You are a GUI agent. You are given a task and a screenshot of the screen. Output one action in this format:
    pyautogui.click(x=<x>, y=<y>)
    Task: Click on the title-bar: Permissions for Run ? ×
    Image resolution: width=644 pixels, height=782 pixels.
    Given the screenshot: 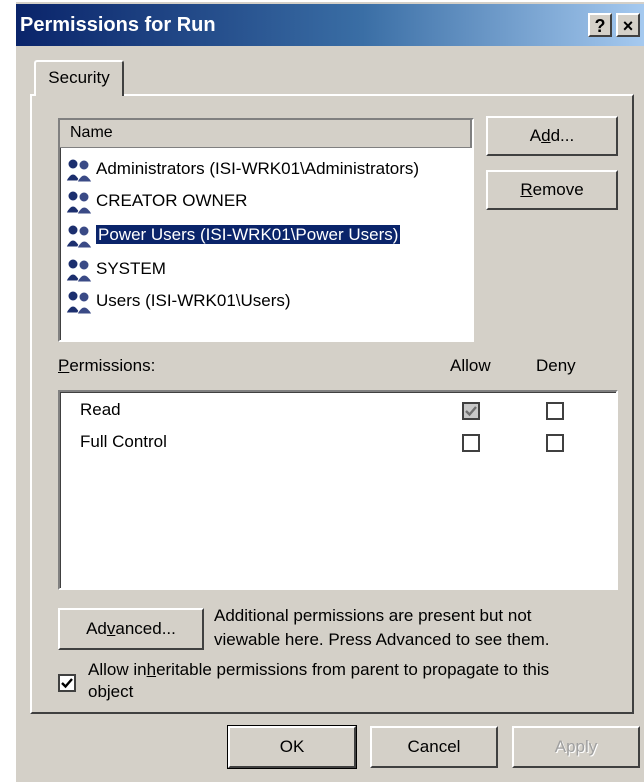 What is the action you would take?
    pyautogui.click(x=330, y=25)
    